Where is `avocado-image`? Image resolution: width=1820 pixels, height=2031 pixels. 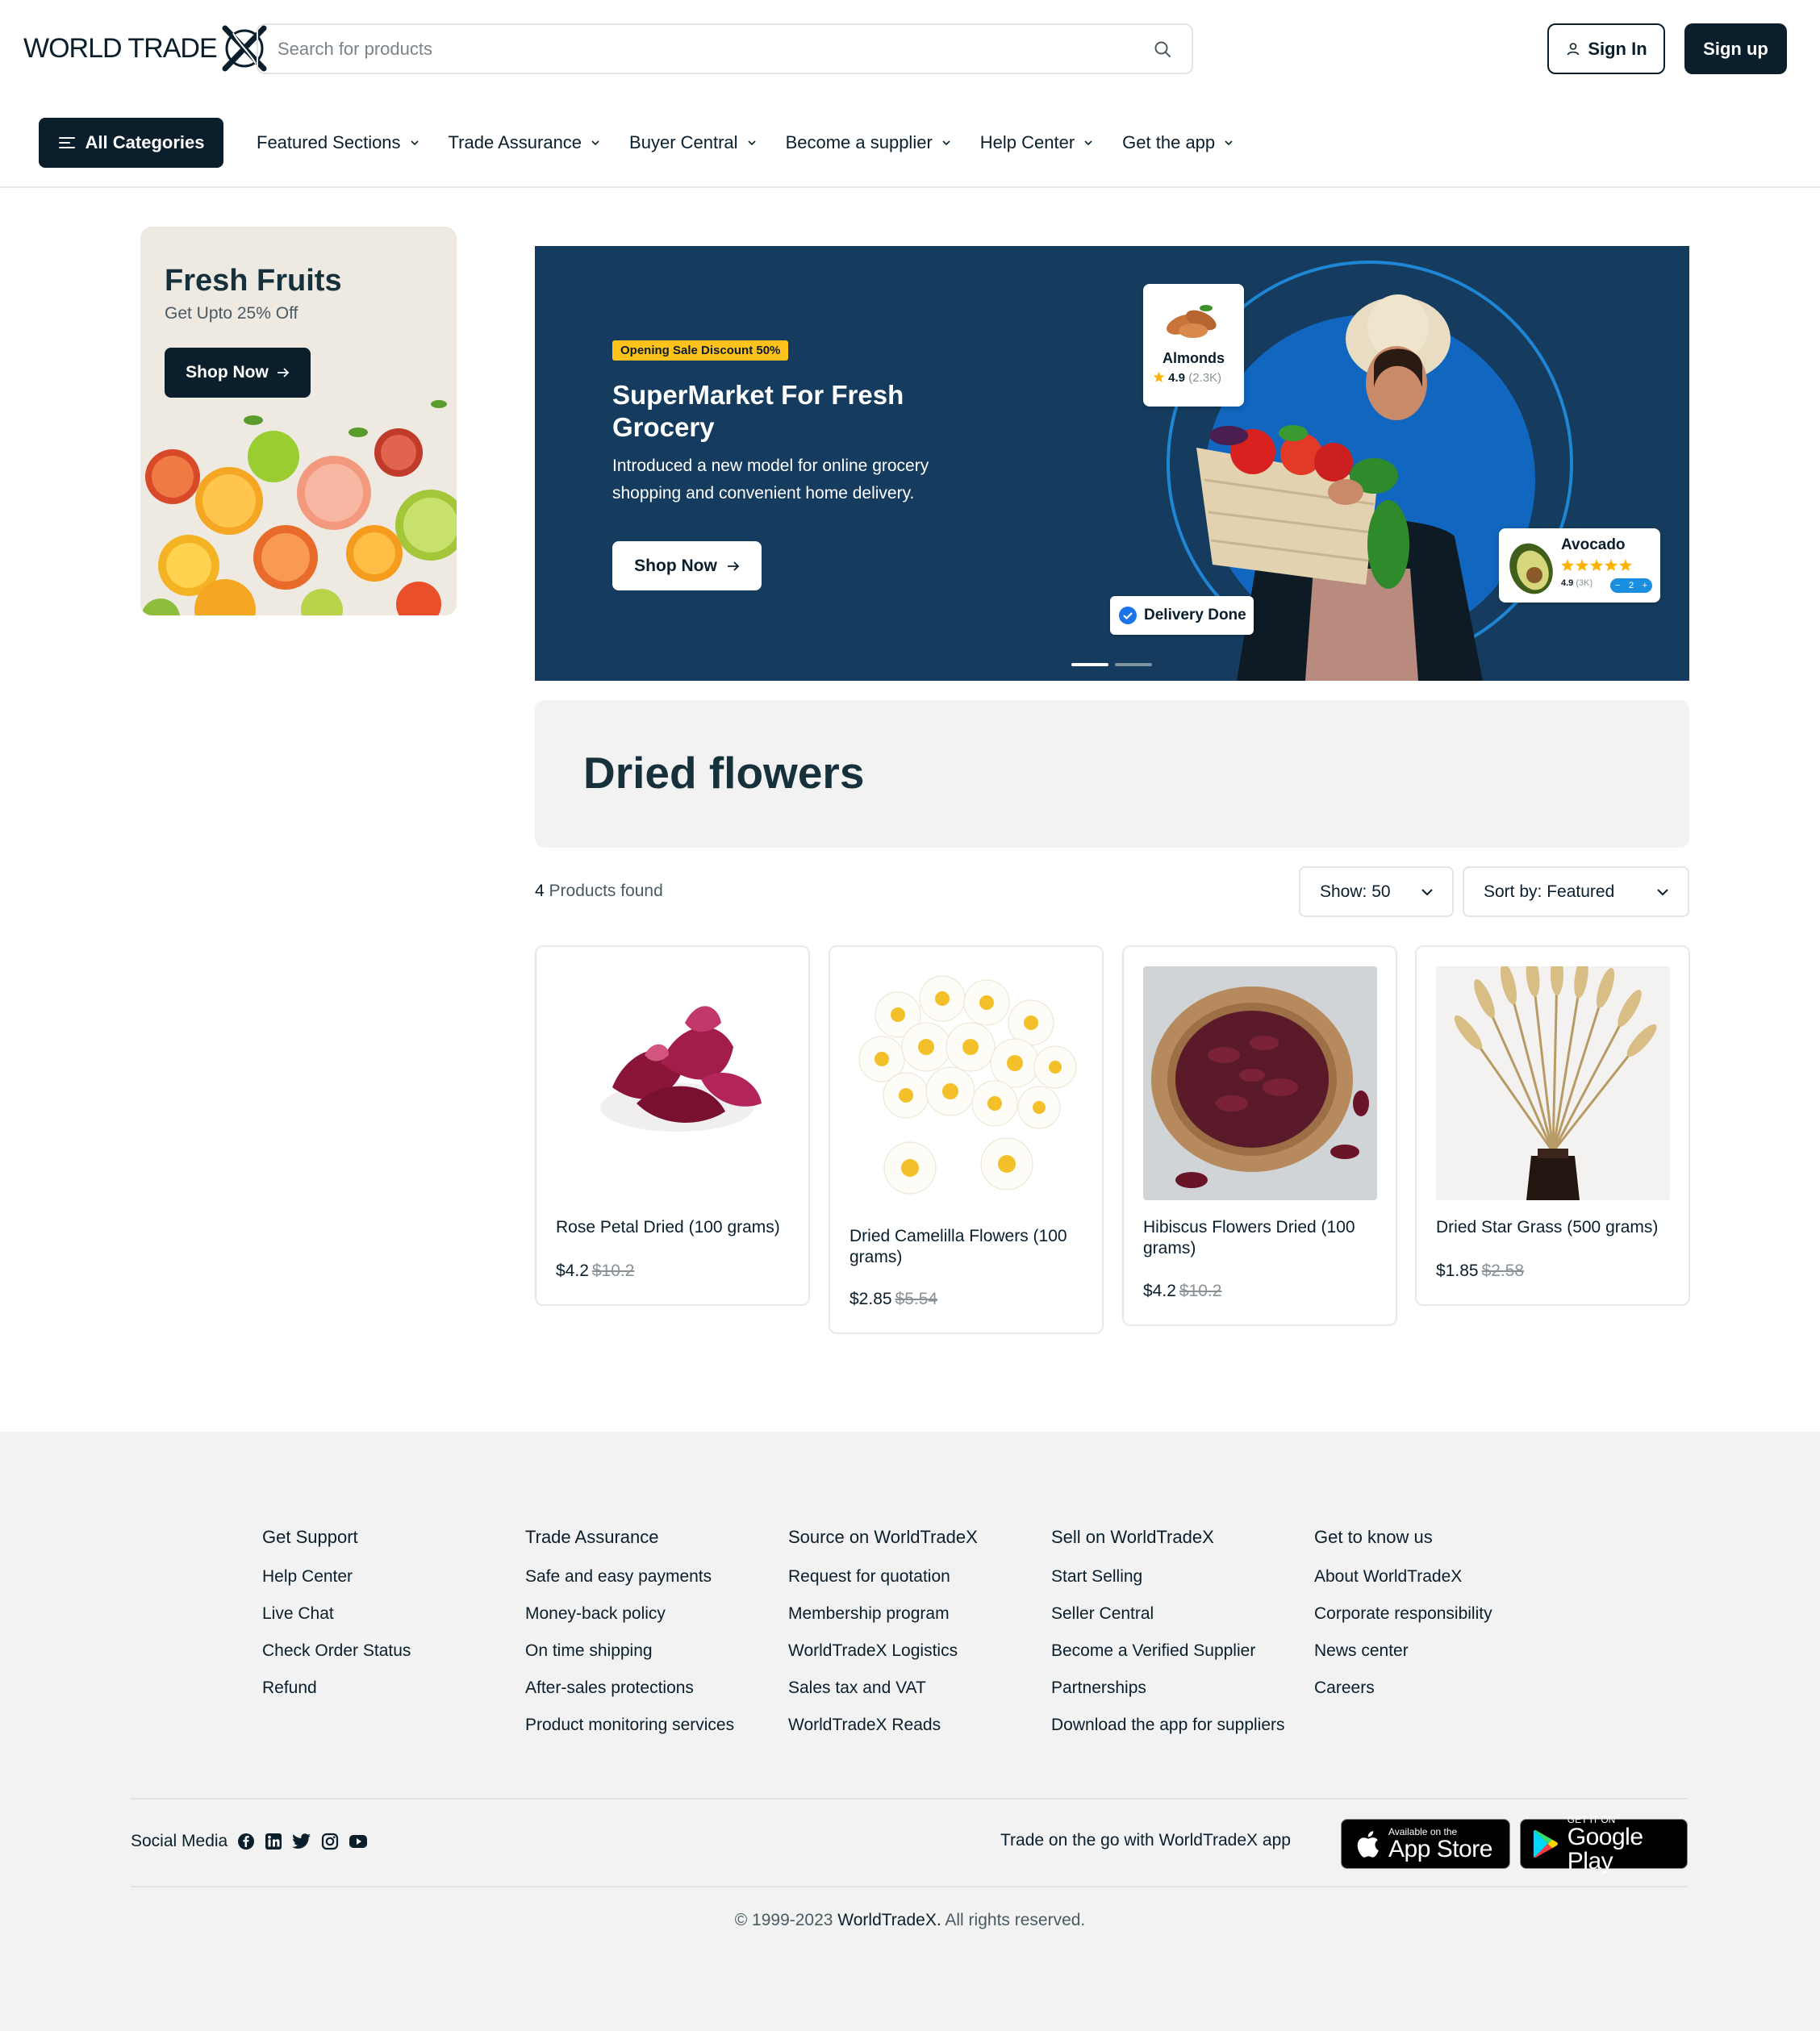
avocado-image is located at coordinates (1531, 568).